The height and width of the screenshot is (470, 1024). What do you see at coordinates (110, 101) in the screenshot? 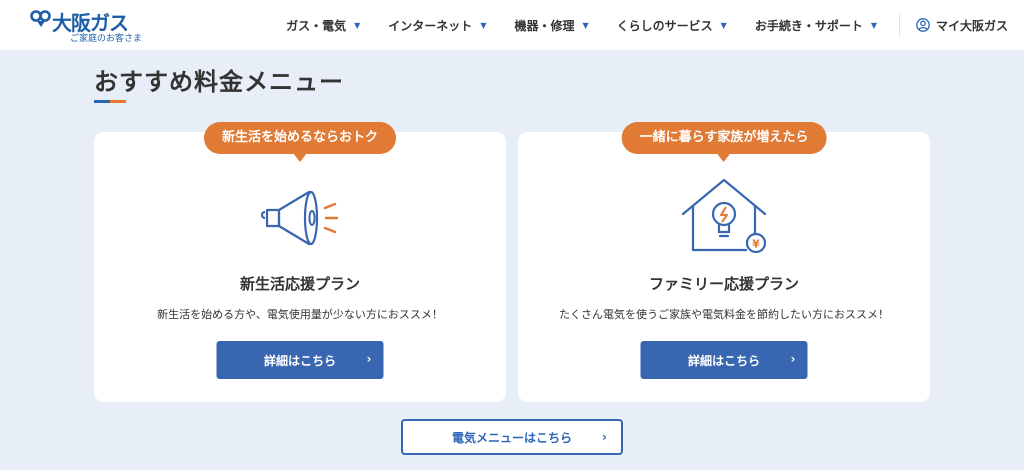
I see `title-underline` at bounding box center [110, 101].